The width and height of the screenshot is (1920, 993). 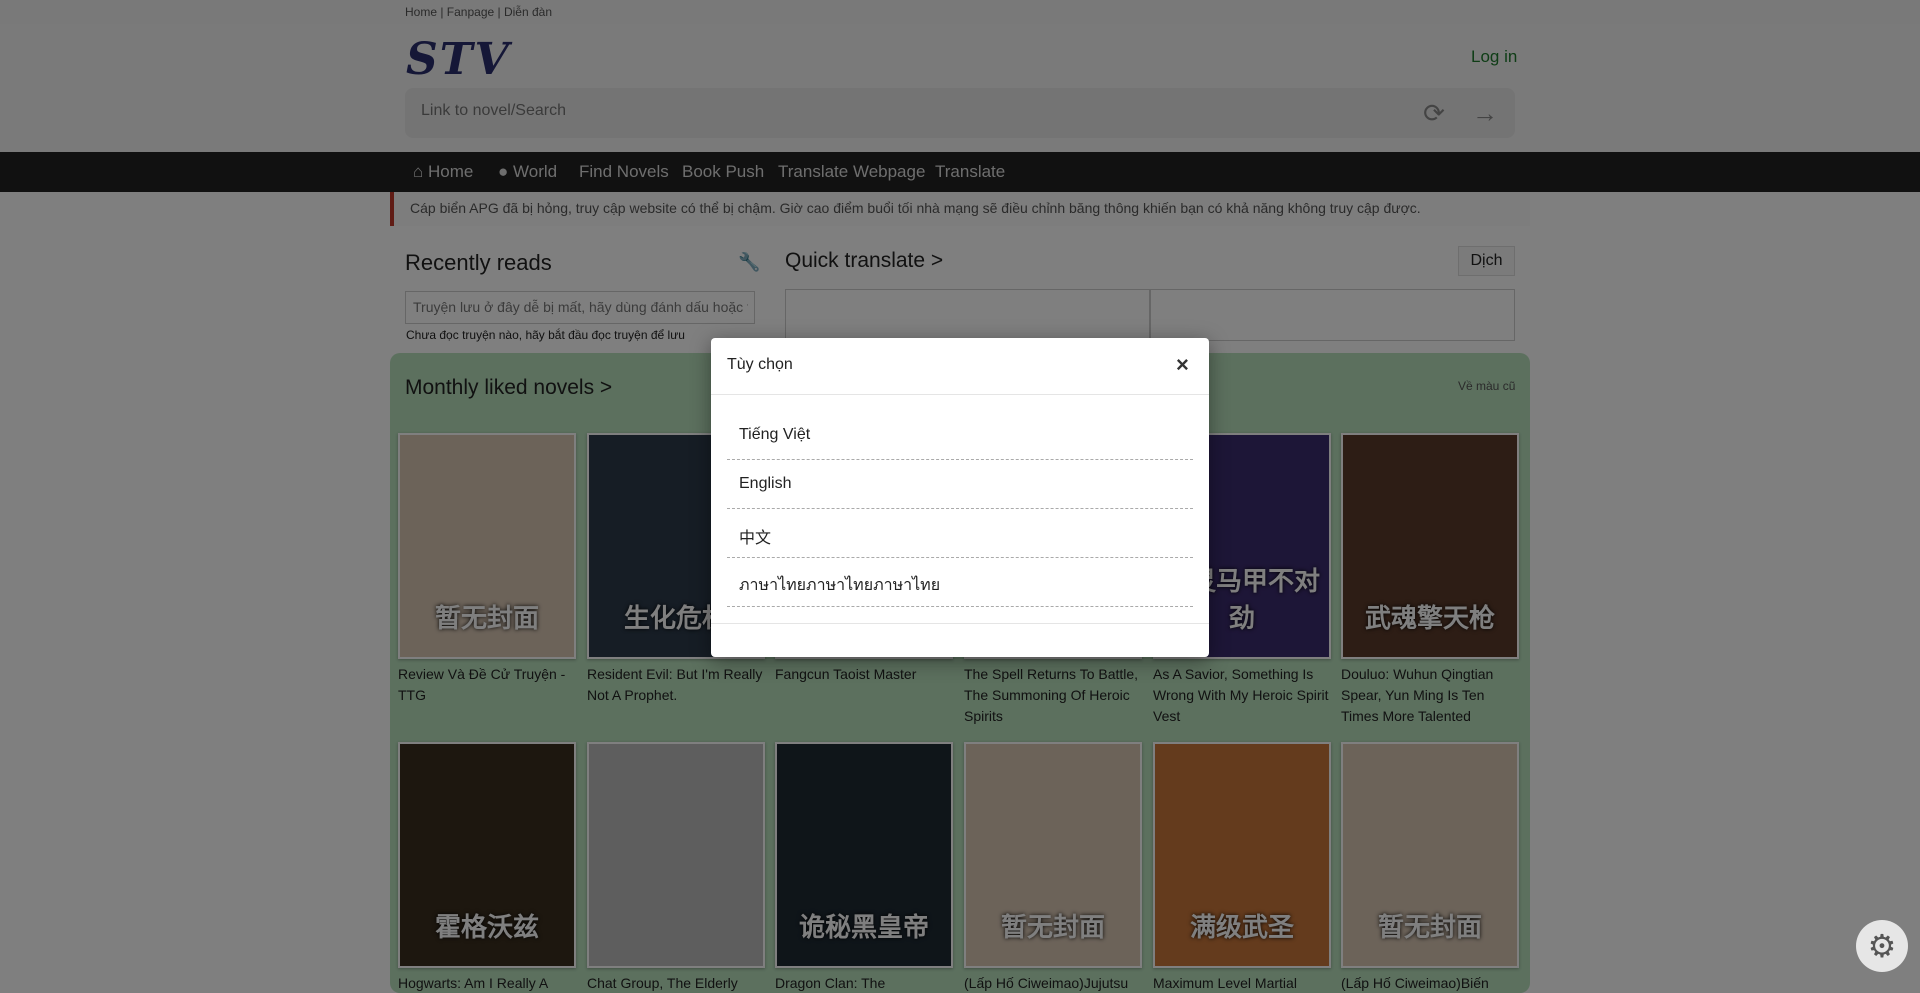 I want to click on language-option-chinese: 中文, so click(x=960, y=533).